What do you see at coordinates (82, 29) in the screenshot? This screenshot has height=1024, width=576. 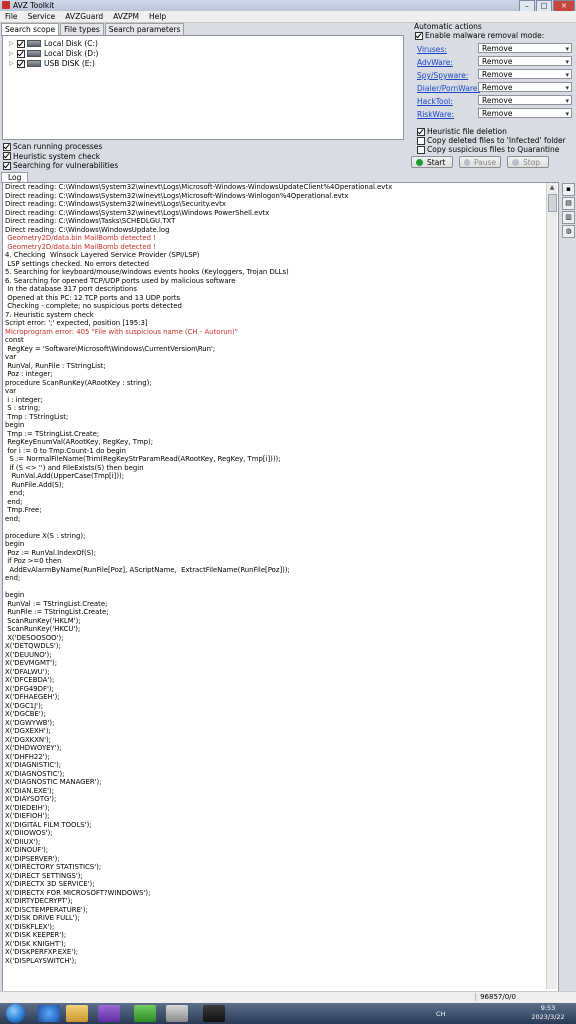 I see `tab-file-types: File types` at bounding box center [82, 29].